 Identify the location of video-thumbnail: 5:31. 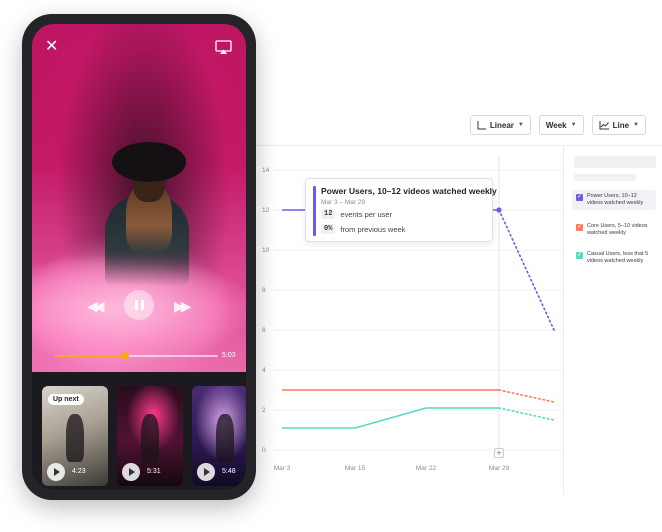
(150, 436).